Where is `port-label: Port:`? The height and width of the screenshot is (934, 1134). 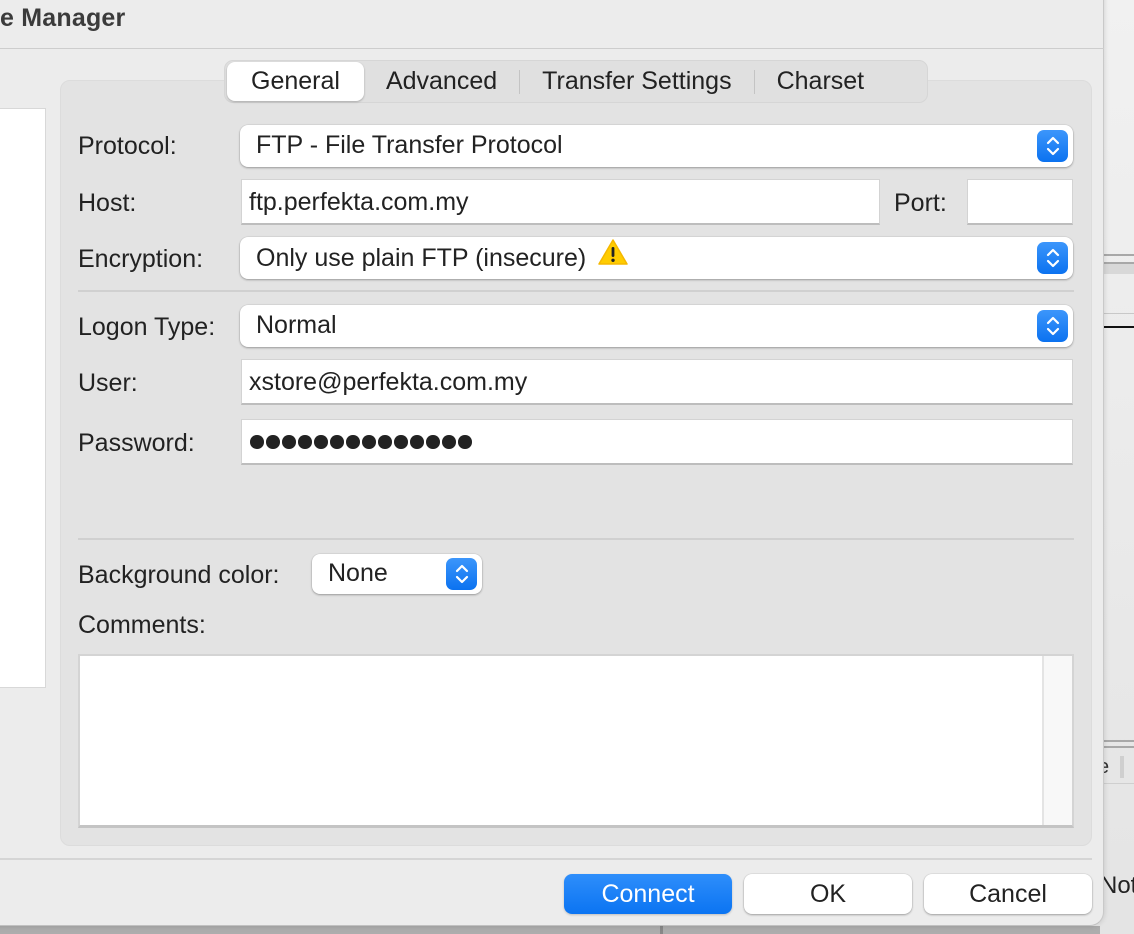
port-label: Port: is located at coordinates (920, 203).